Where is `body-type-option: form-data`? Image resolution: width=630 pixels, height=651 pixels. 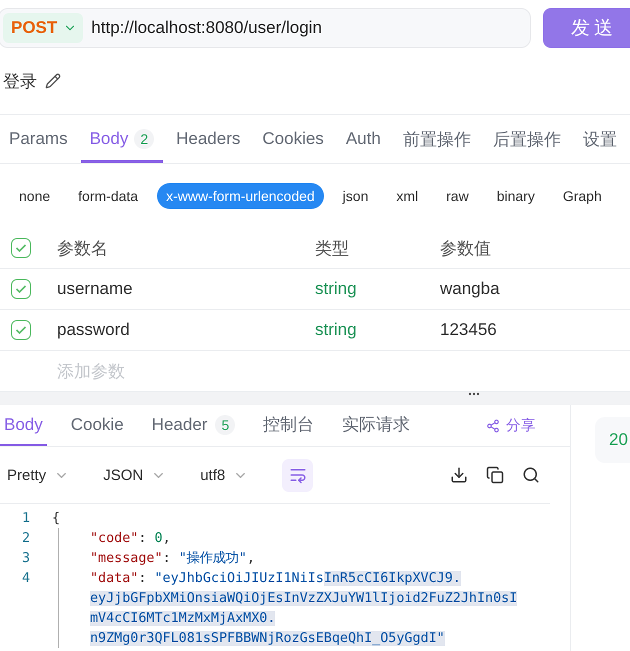 body-type-option: form-data is located at coordinates (108, 196).